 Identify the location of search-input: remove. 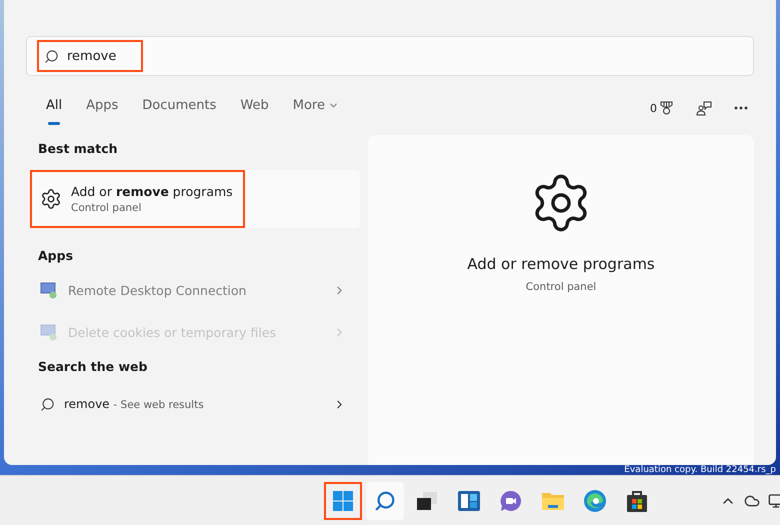
(97, 56).